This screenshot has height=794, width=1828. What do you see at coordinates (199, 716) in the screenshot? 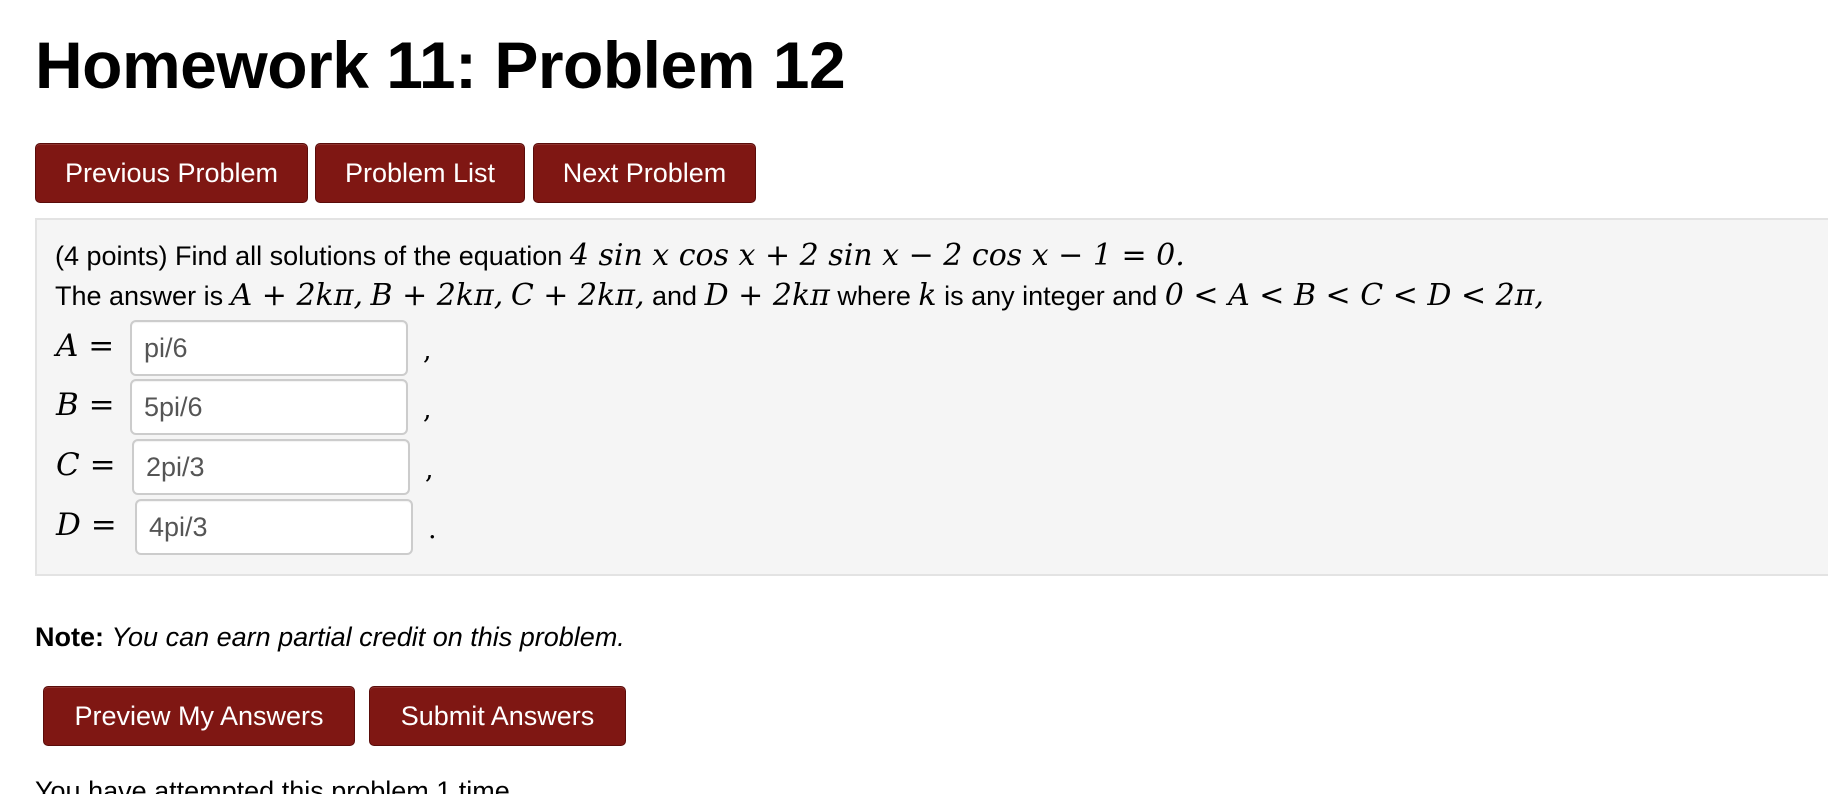
I see `preview-answers-button: Preview My Answers` at bounding box center [199, 716].